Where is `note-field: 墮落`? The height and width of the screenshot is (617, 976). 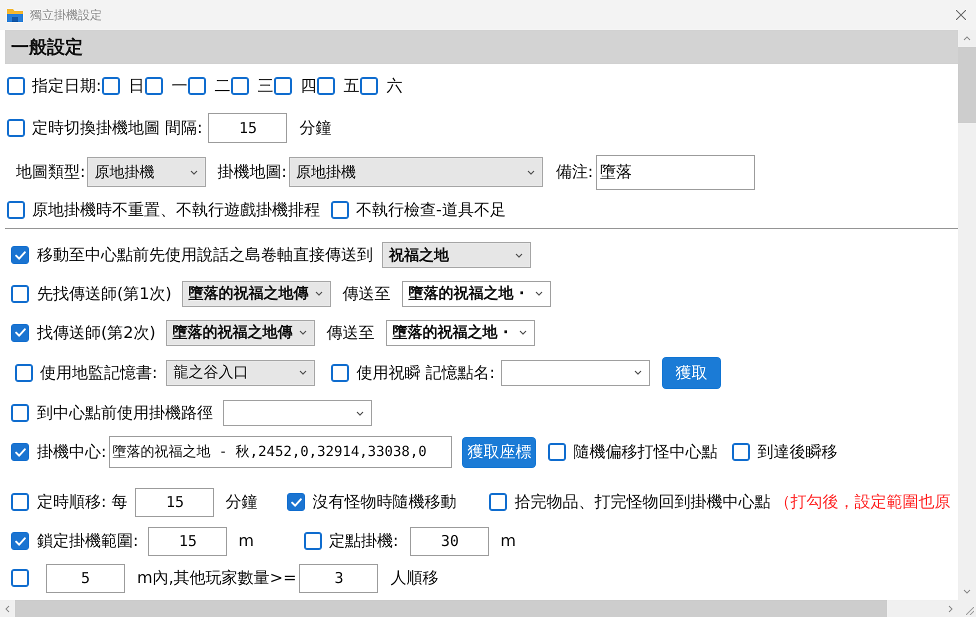
note-field: 墮落 is located at coordinates (676, 172).